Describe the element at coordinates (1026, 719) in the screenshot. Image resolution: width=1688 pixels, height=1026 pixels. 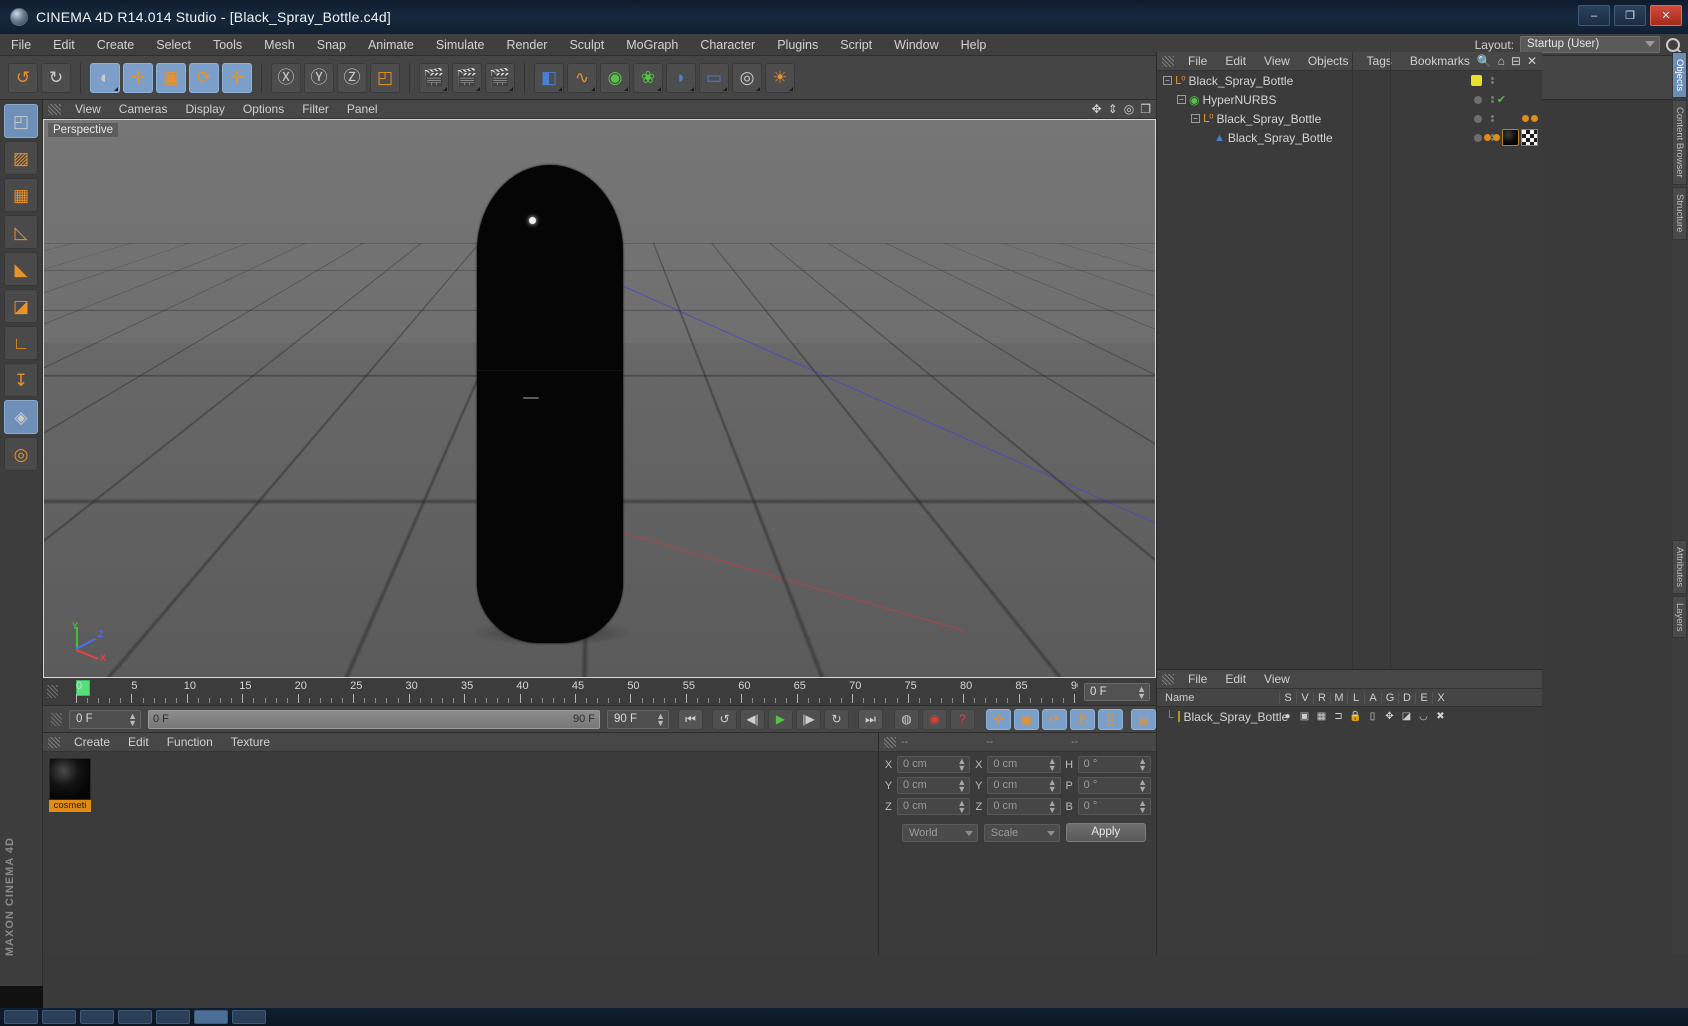
I see `record-scale-button: ▣` at that location.